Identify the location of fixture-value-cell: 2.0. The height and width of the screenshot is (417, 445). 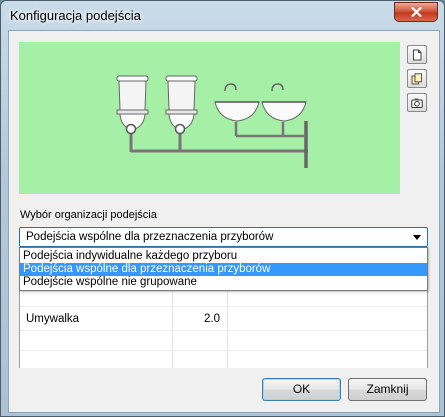
(212, 319).